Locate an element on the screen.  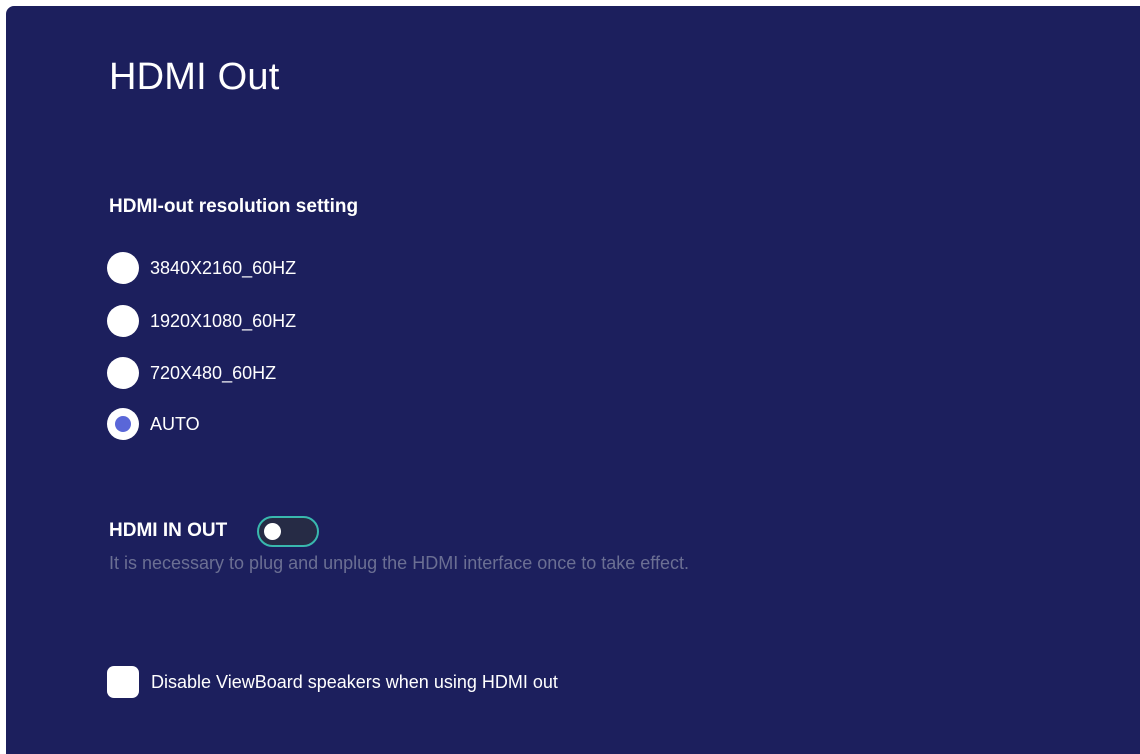
hdmi-in-out-toggle is located at coordinates (288, 531).